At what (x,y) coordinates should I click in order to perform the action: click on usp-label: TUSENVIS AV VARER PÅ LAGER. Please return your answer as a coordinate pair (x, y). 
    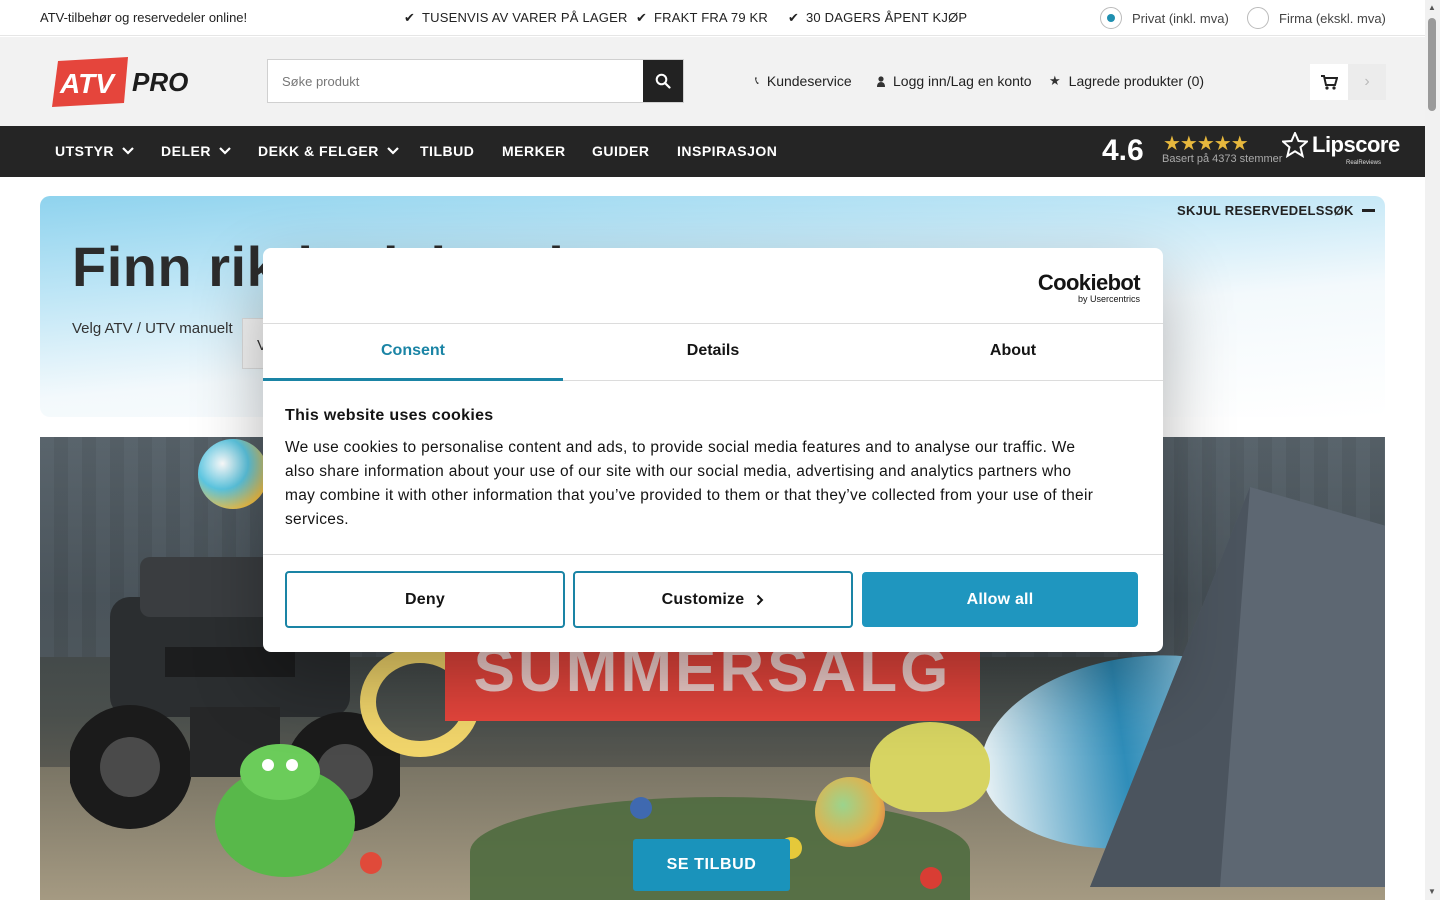
    Looking at the image, I should click on (525, 17).